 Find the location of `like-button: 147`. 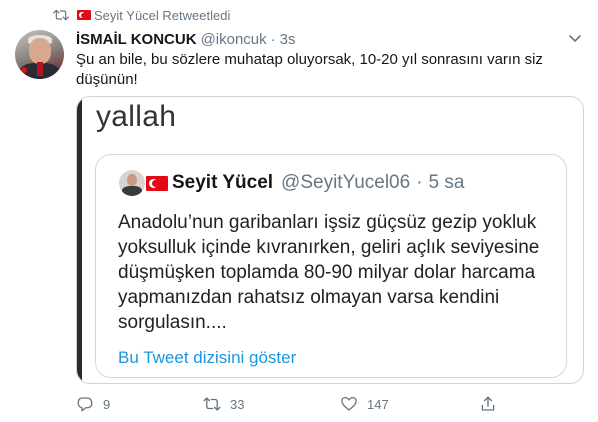

like-button: 147 is located at coordinates (364, 404).